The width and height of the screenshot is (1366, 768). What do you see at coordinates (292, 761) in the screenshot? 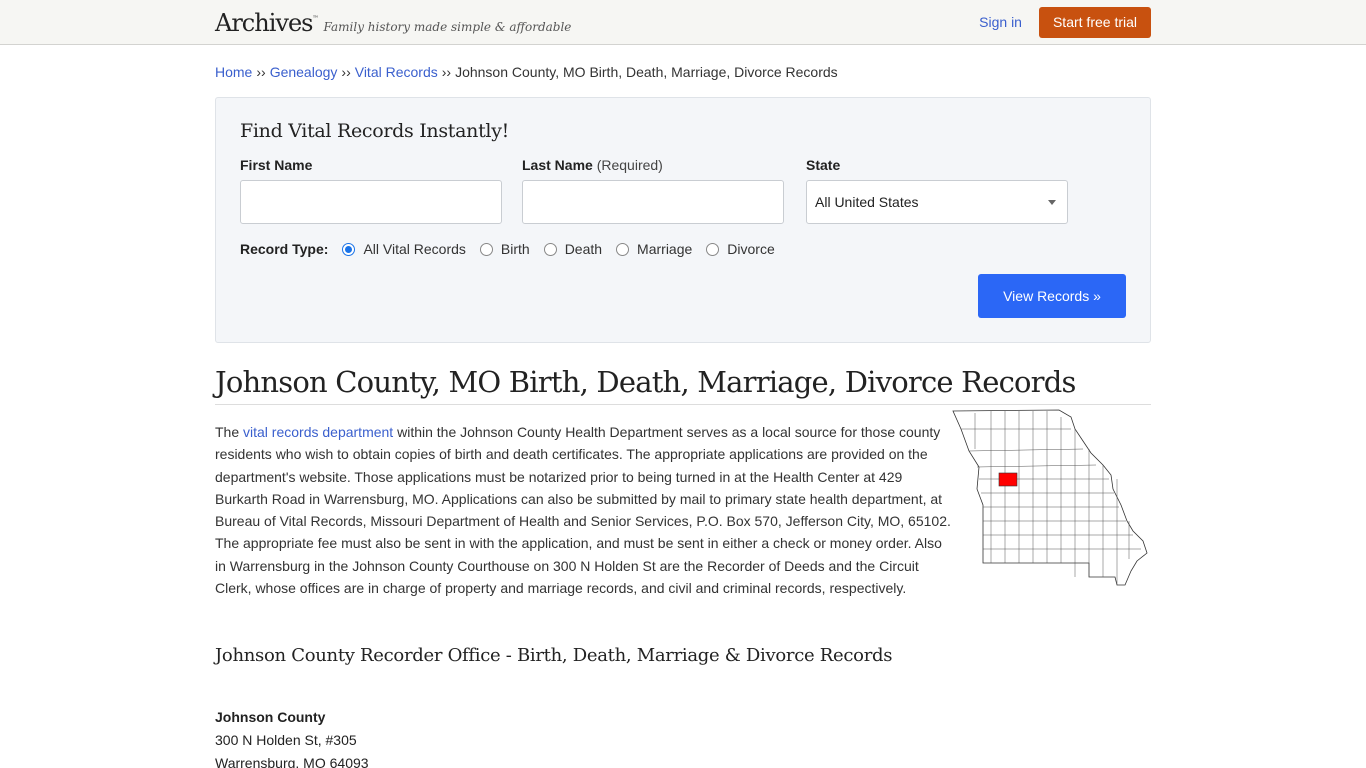
I see `office-address-line2: Warrensburg, MO 64093` at bounding box center [292, 761].